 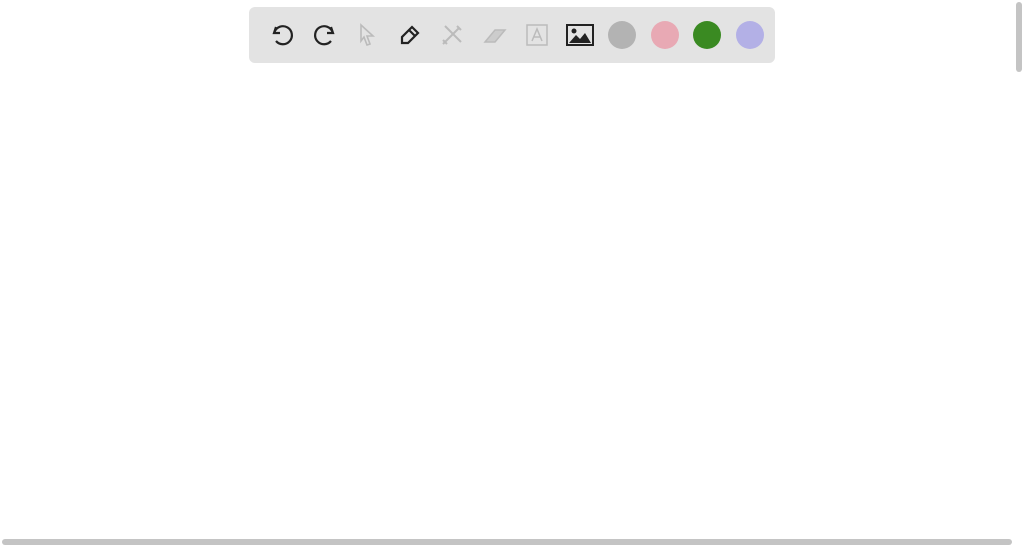 I want to click on pen-button, so click(x=410, y=35).